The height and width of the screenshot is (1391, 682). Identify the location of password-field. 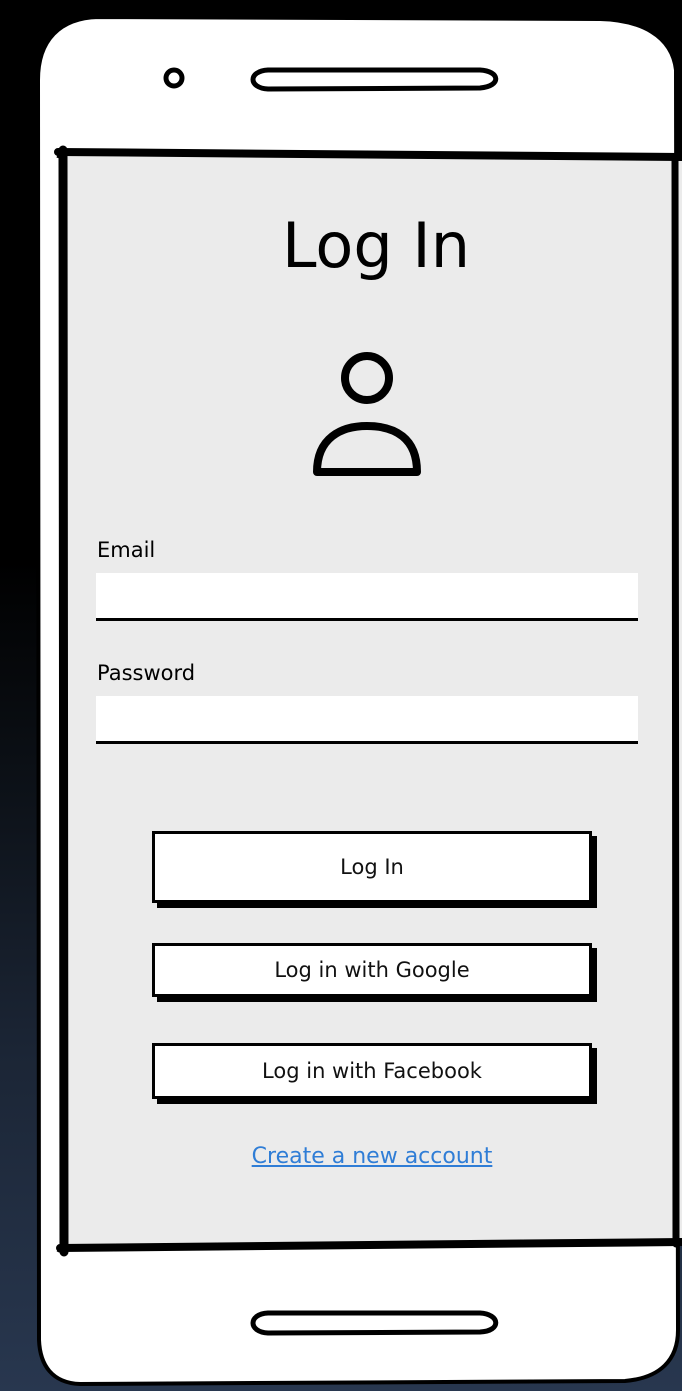
(367, 720).